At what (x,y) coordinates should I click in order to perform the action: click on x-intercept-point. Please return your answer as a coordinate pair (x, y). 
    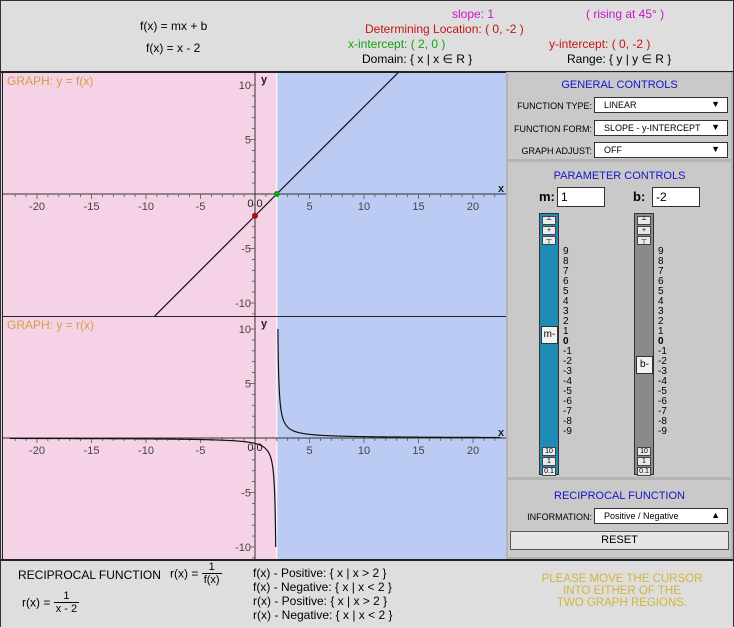
    Looking at the image, I should click on (276, 194).